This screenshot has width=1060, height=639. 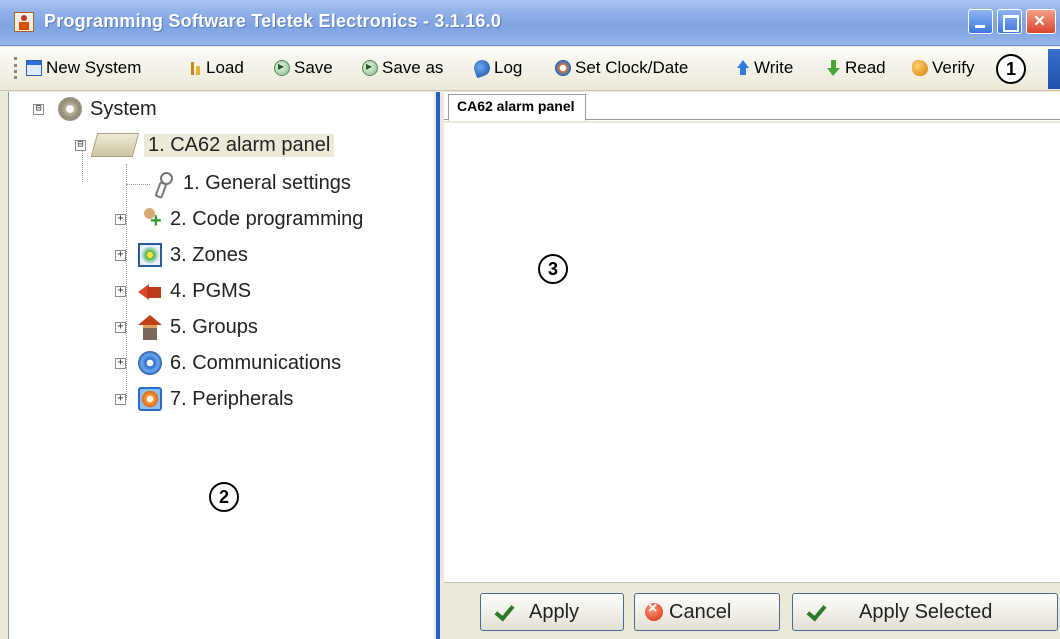 I want to click on user-add-icon, so click(x=150, y=219).